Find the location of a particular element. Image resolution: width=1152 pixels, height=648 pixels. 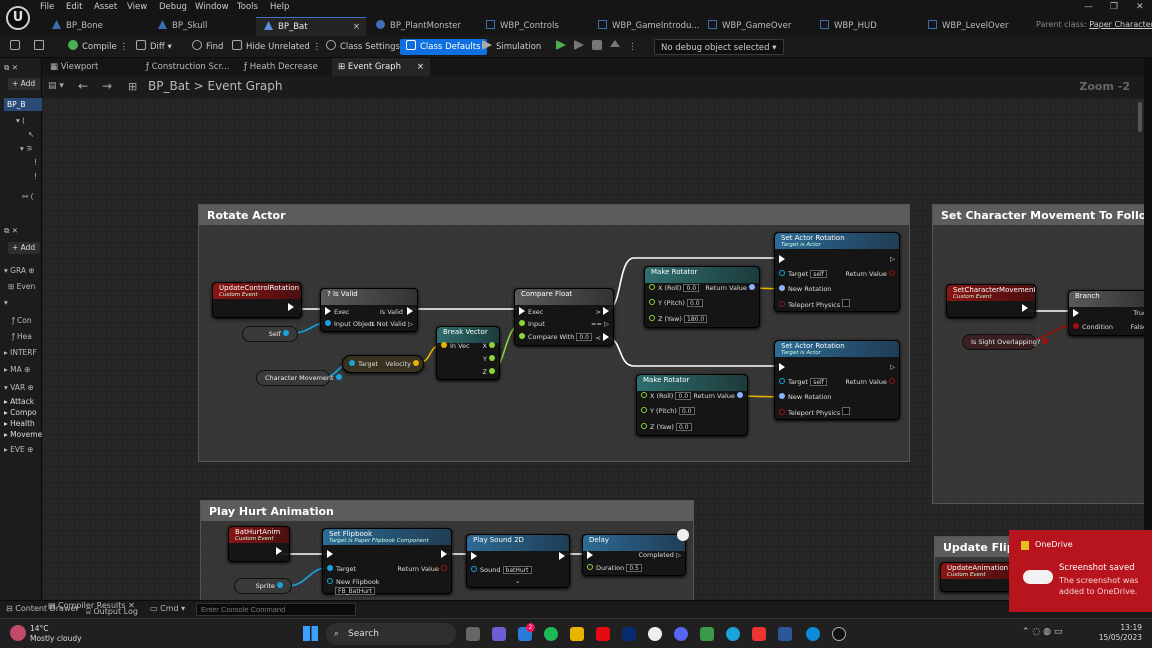

menu-window: Window is located at coordinates (212, 8).